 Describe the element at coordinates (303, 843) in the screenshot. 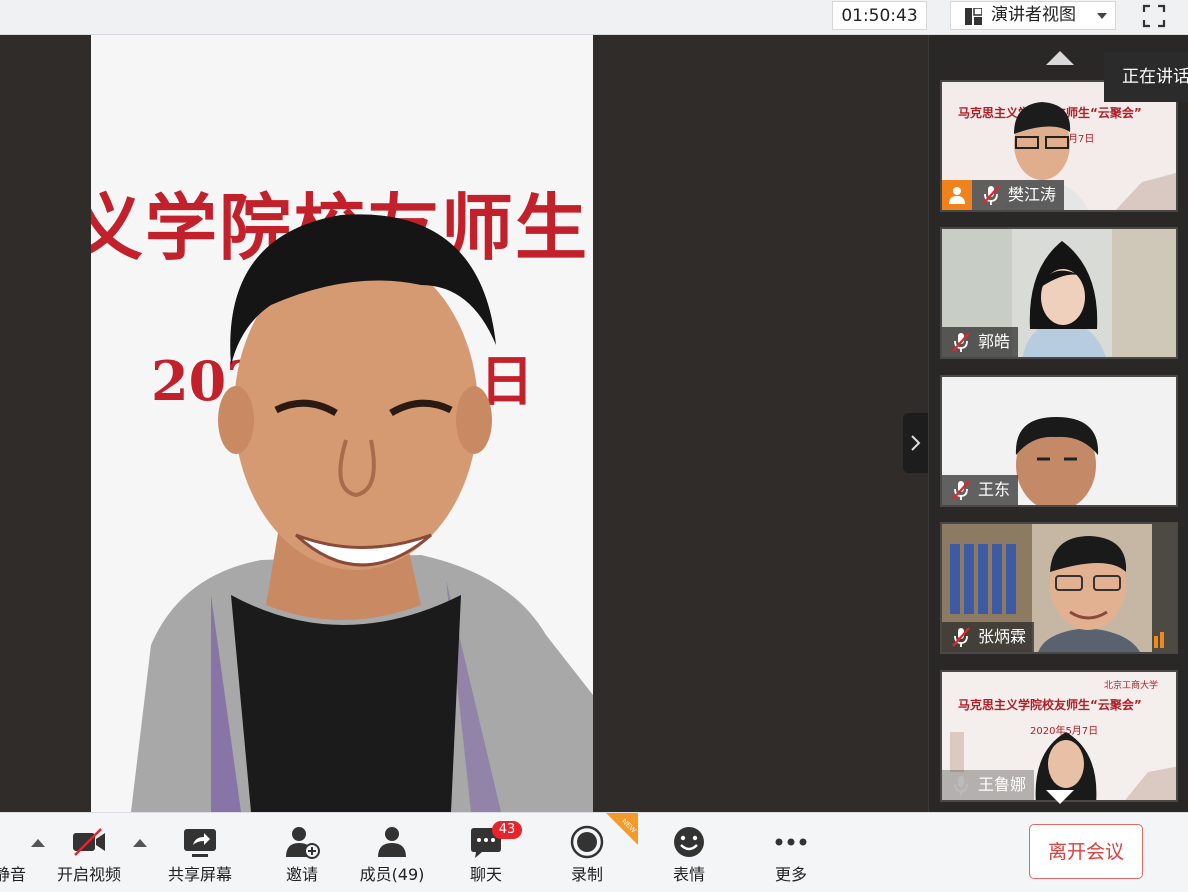

I see `add-user-icon` at that location.